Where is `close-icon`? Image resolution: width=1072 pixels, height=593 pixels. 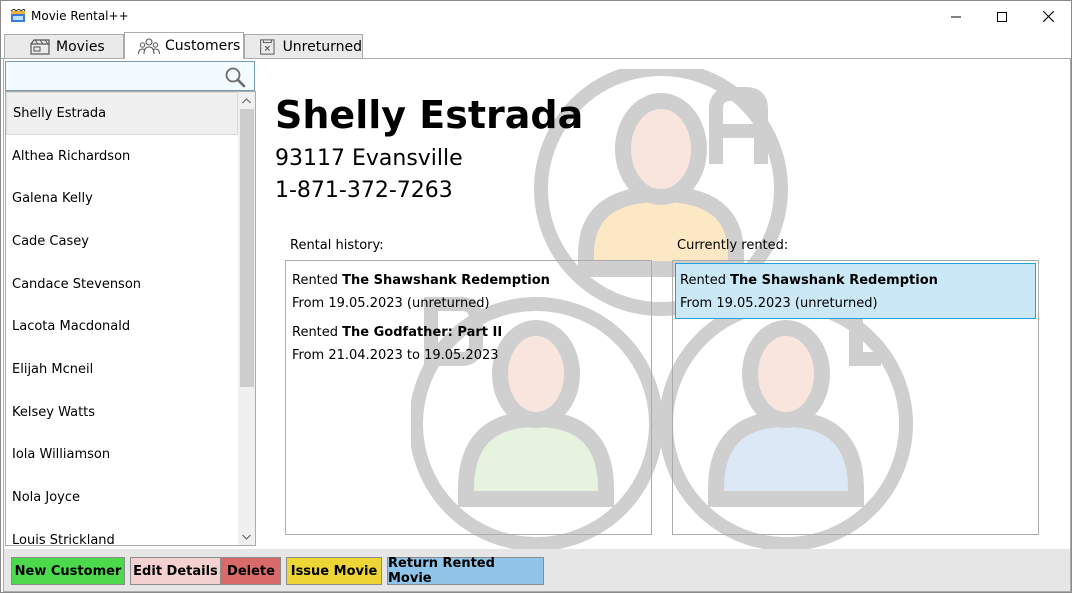 close-icon is located at coordinates (1048, 16).